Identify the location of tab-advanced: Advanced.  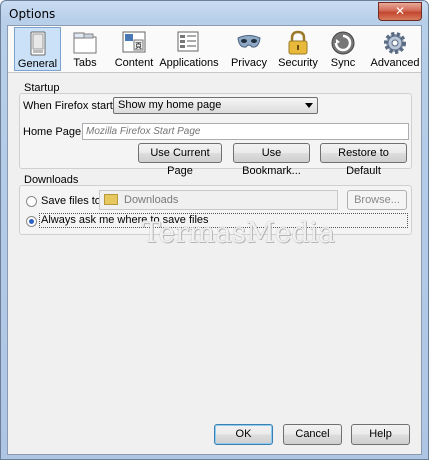
(395, 49).